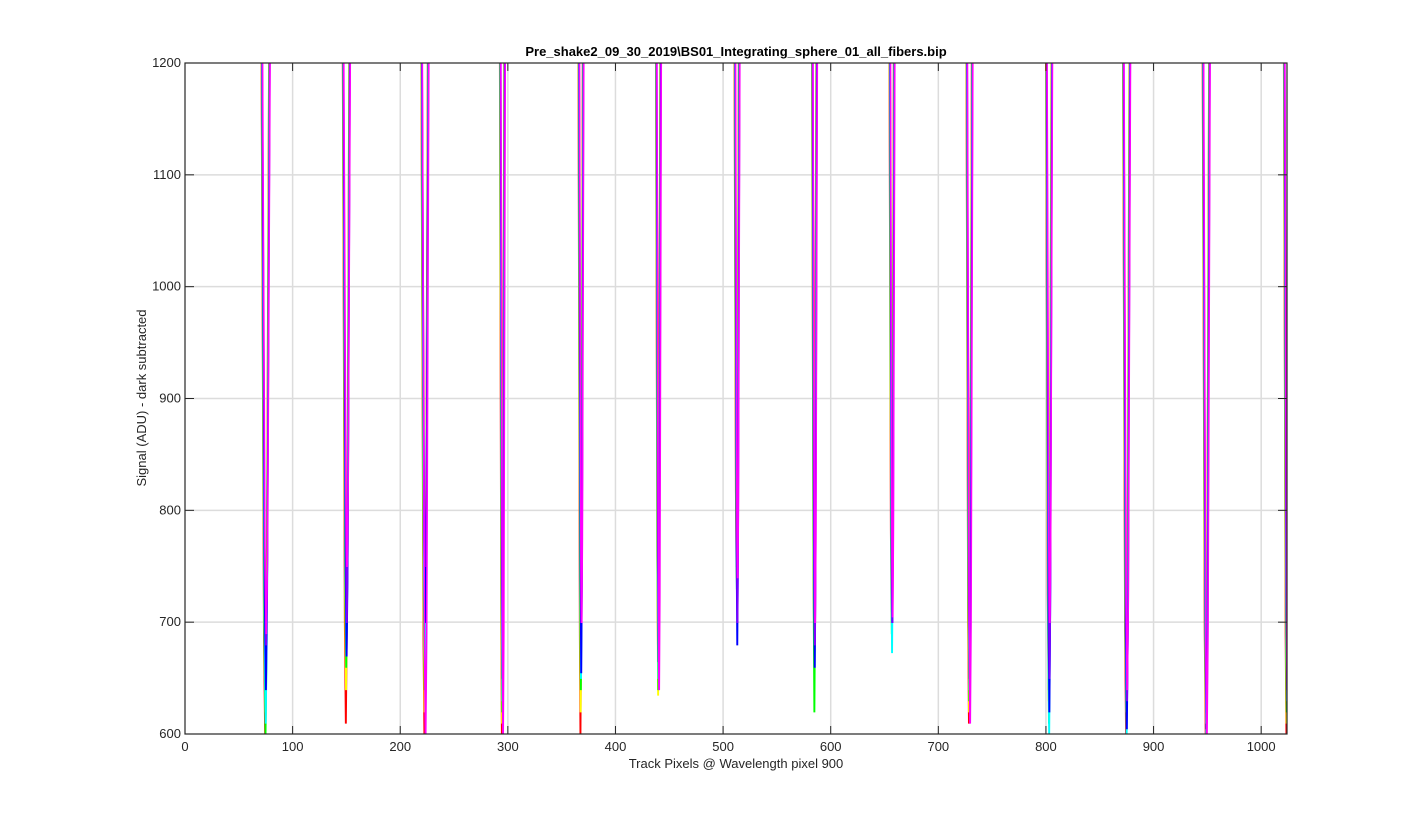 Image resolution: width=1425 pixels, height=825 pixels. What do you see at coordinates (938, 746) in the screenshot?
I see `x-tick-label: 700` at bounding box center [938, 746].